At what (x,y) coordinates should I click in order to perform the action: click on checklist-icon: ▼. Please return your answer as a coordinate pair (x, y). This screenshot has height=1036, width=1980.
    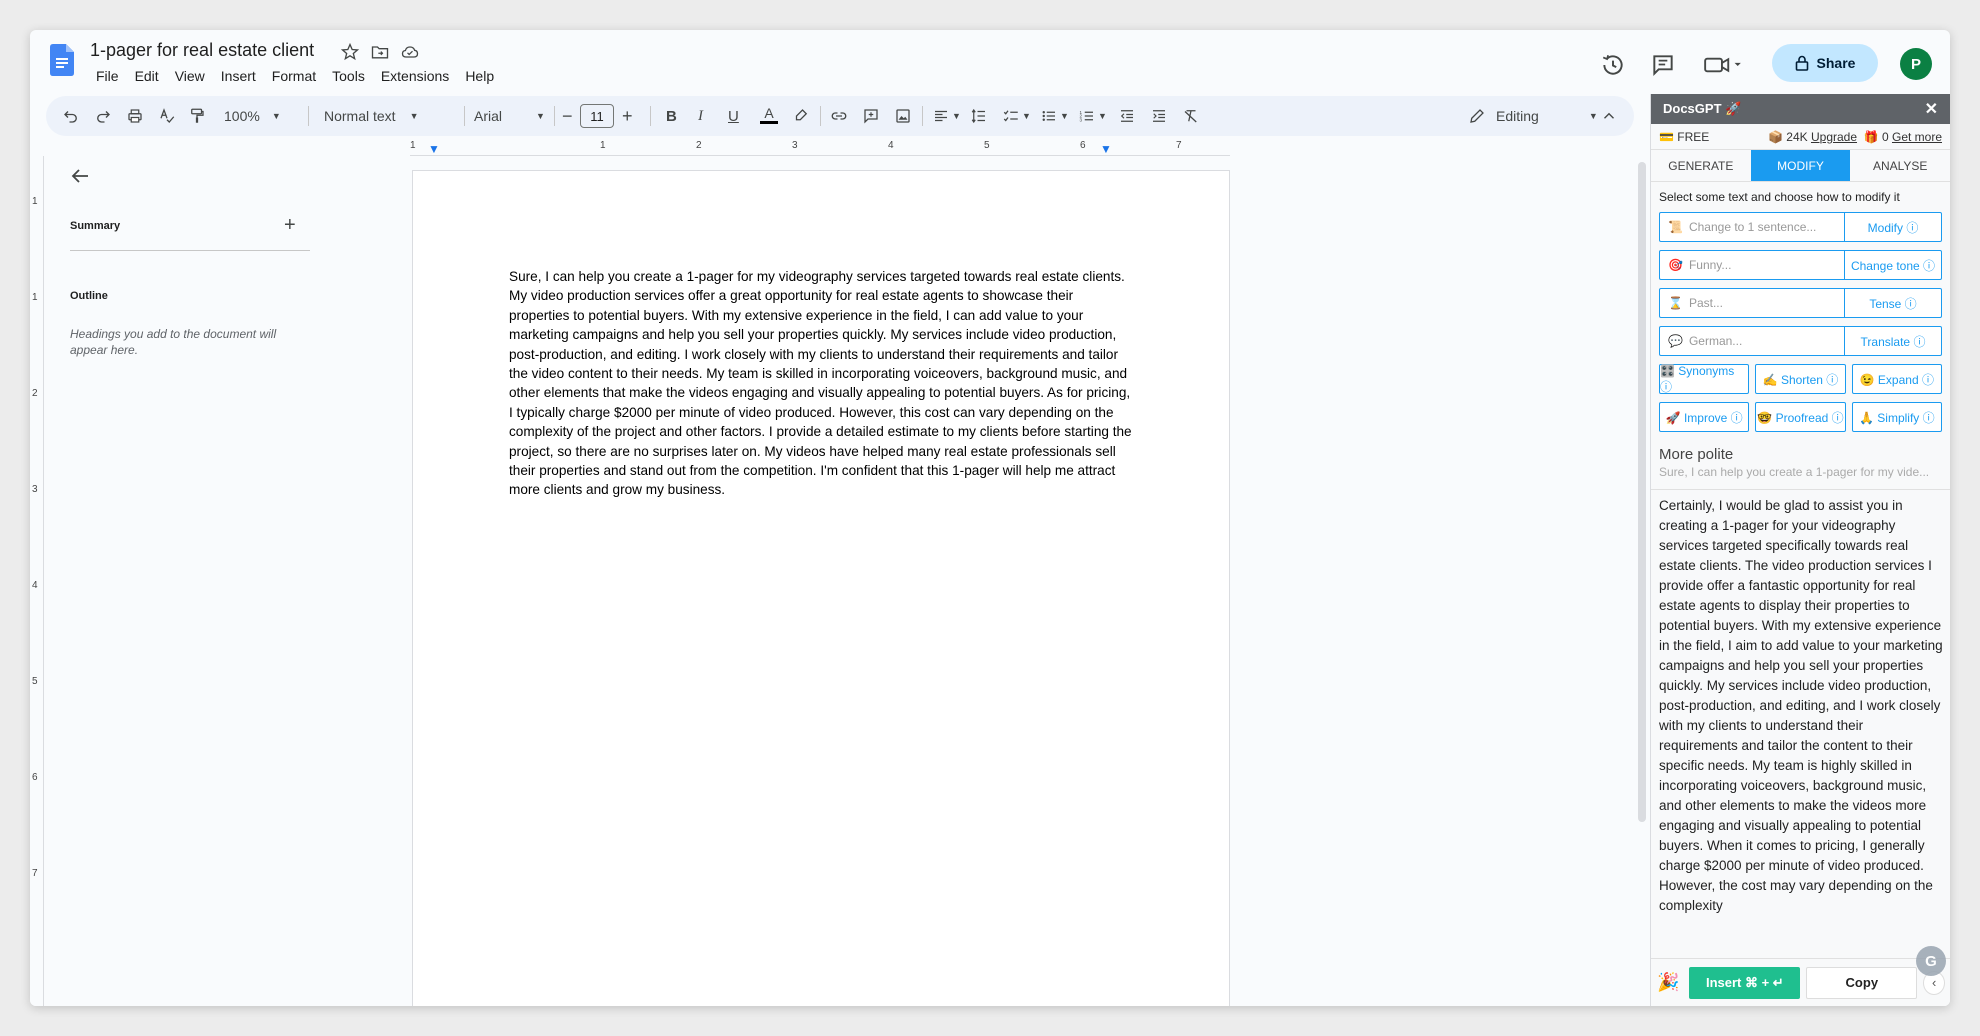
    Looking at the image, I should click on (1016, 116).